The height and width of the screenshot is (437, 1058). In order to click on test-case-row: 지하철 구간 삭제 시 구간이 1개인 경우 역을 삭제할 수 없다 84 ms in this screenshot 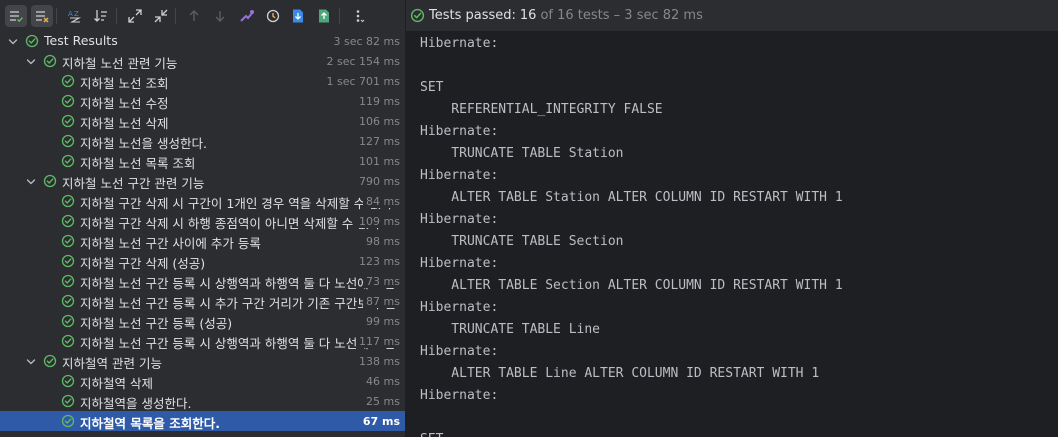, I will do `click(202, 201)`.